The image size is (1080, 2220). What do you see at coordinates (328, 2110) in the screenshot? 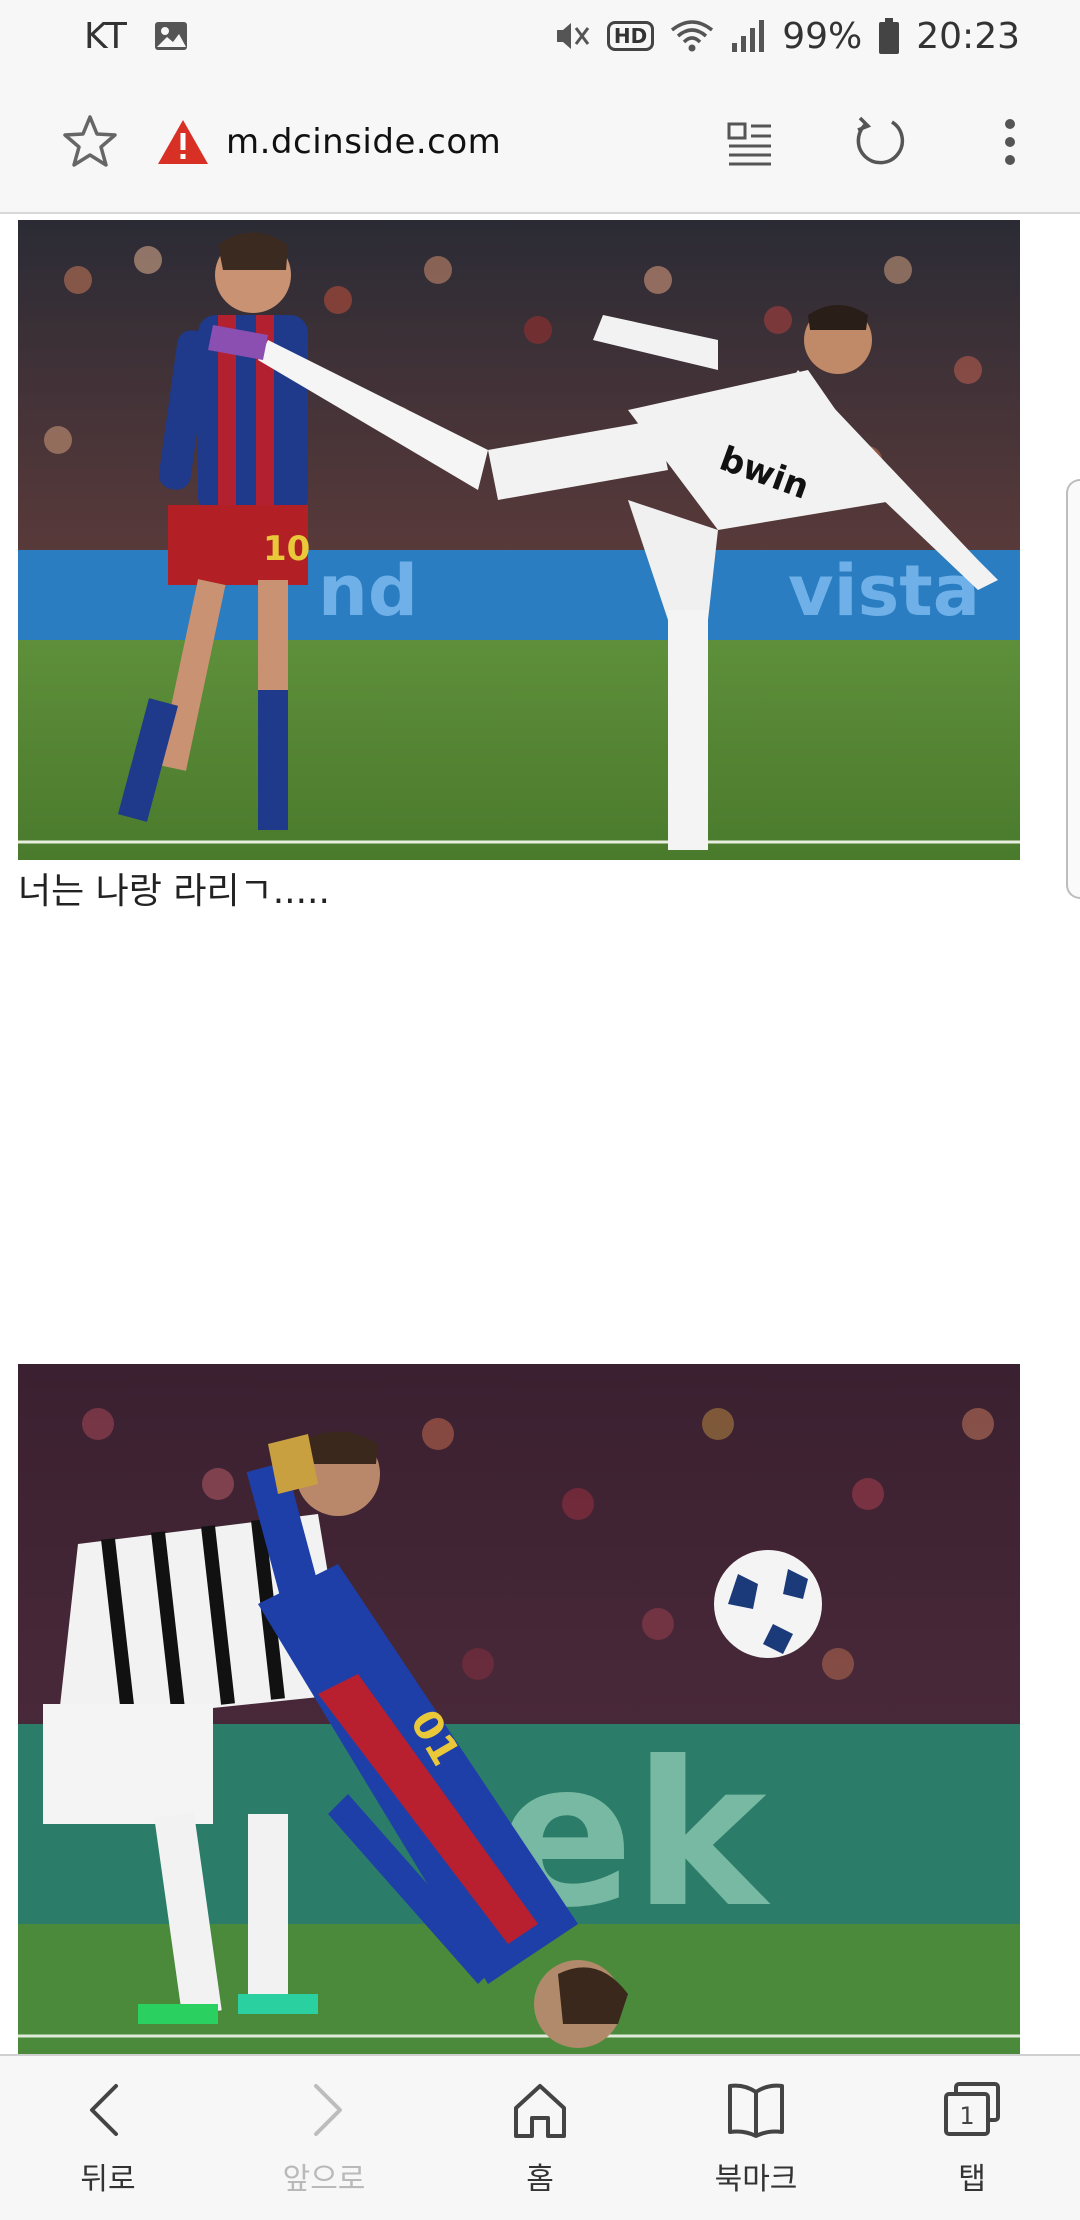
I see `forward-icon` at bounding box center [328, 2110].